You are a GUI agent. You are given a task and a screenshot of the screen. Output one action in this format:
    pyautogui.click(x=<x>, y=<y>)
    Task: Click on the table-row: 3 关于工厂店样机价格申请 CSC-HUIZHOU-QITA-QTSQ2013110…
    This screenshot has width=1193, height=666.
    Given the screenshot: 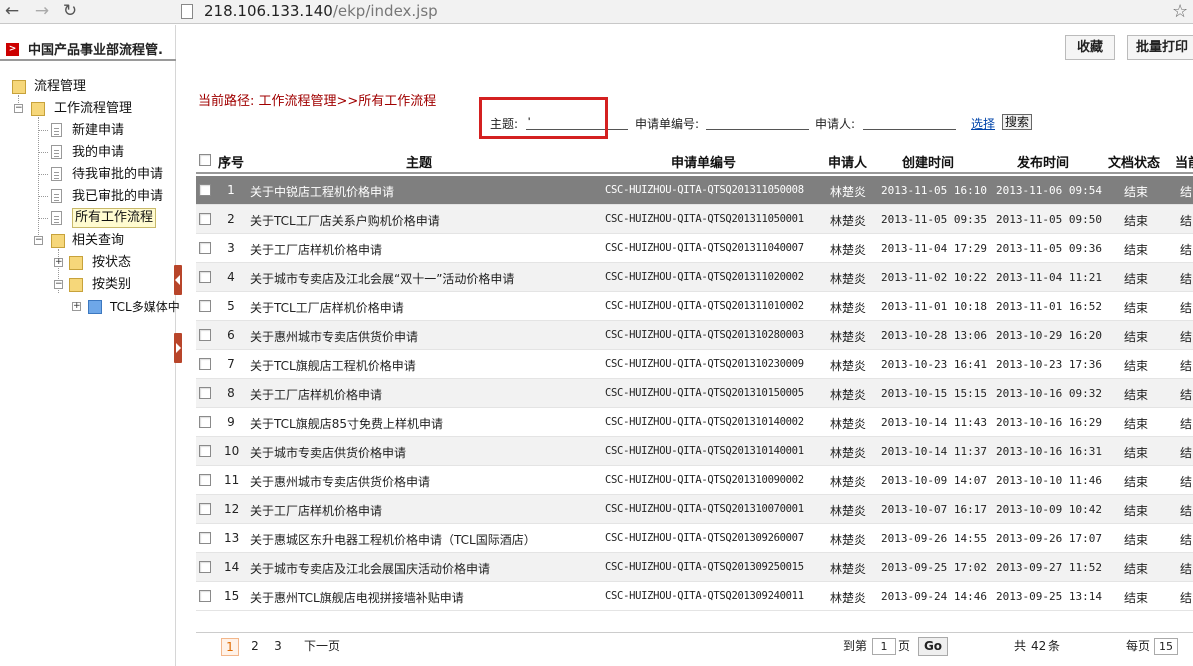 What is the action you would take?
    pyautogui.click(x=694, y=248)
    